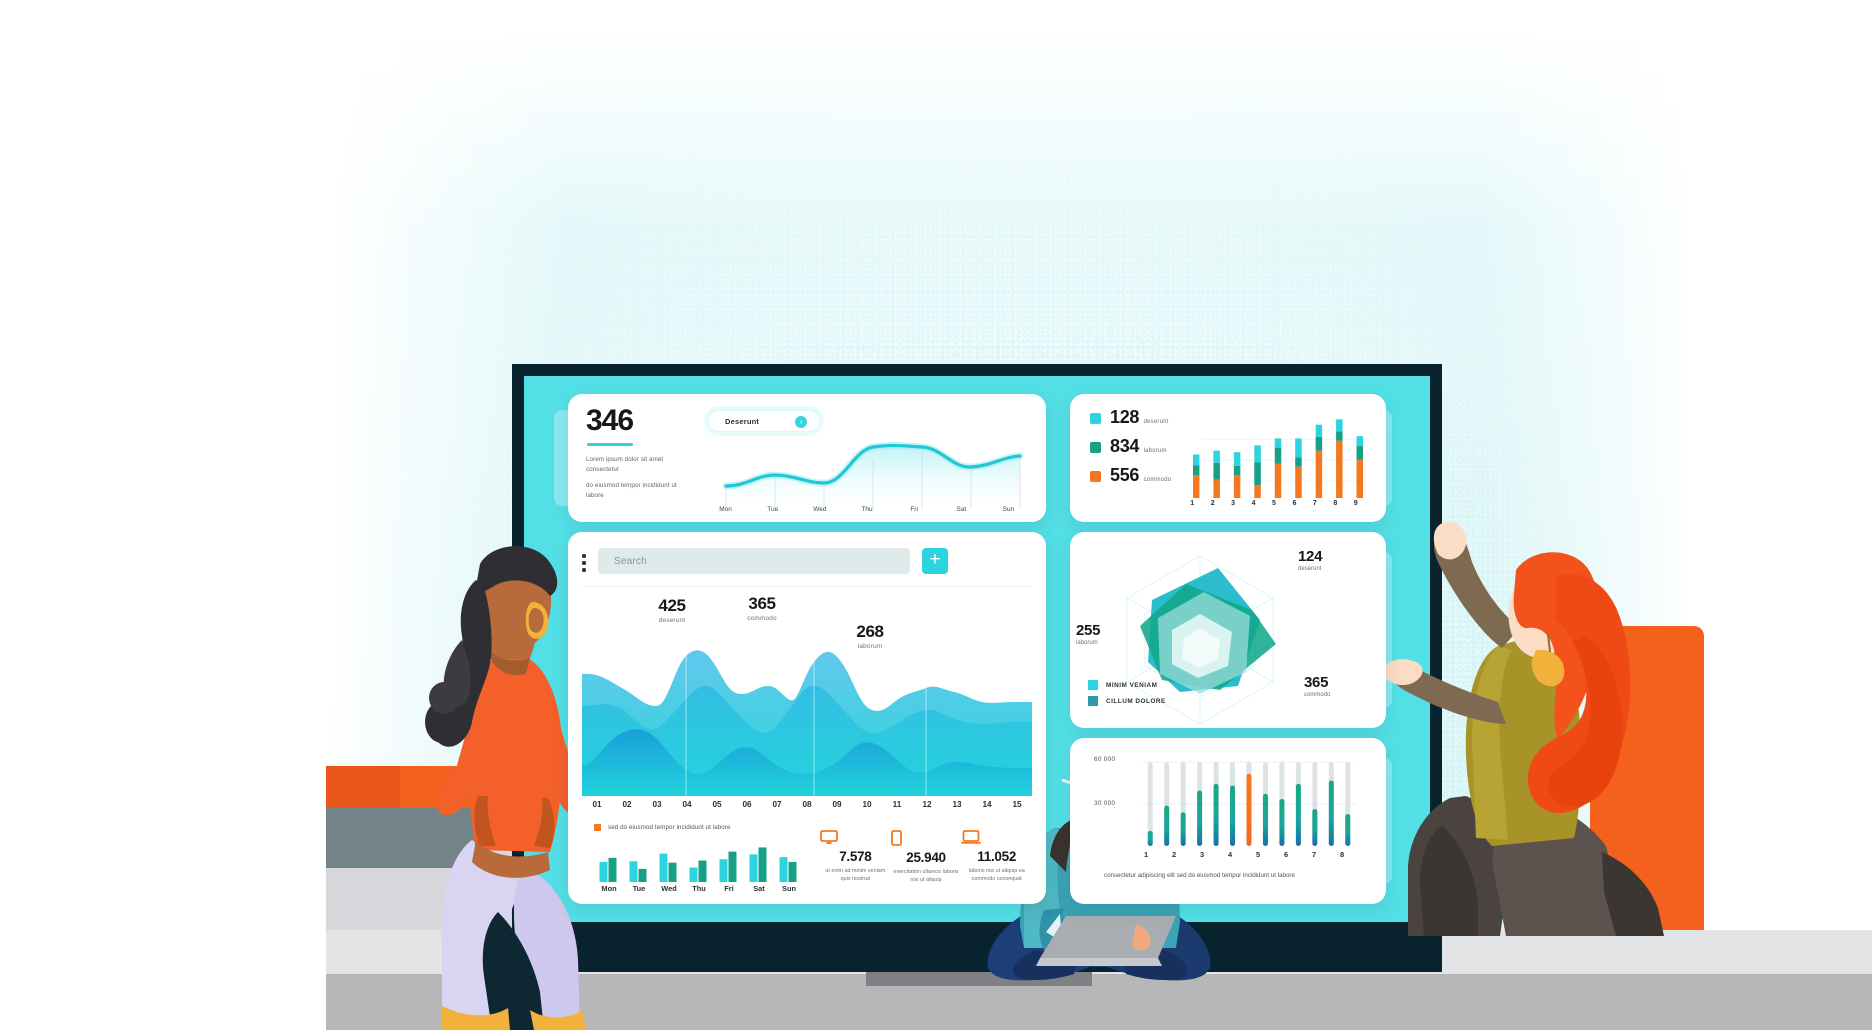  I want to click on radar-callout-laborum: 255 laborum, so click(1088, 634).